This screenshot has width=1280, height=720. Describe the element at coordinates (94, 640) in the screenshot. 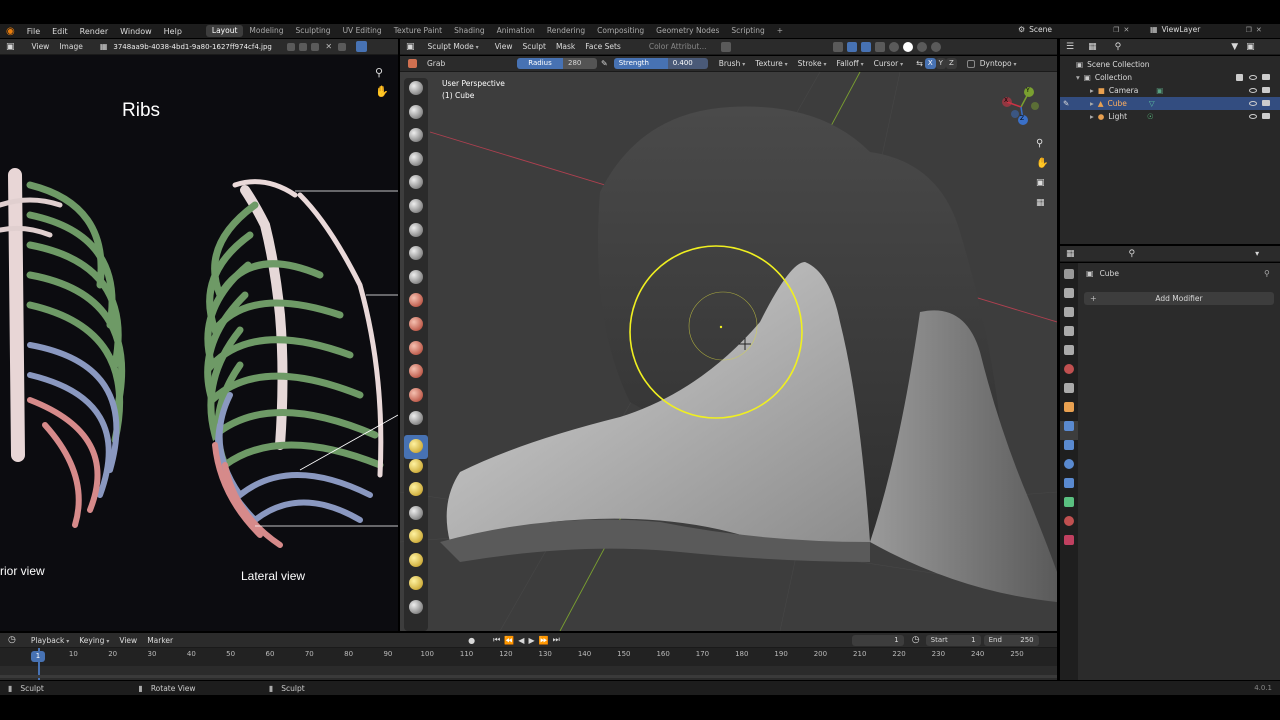

I see `keying-dropdown: Keying` at that location.